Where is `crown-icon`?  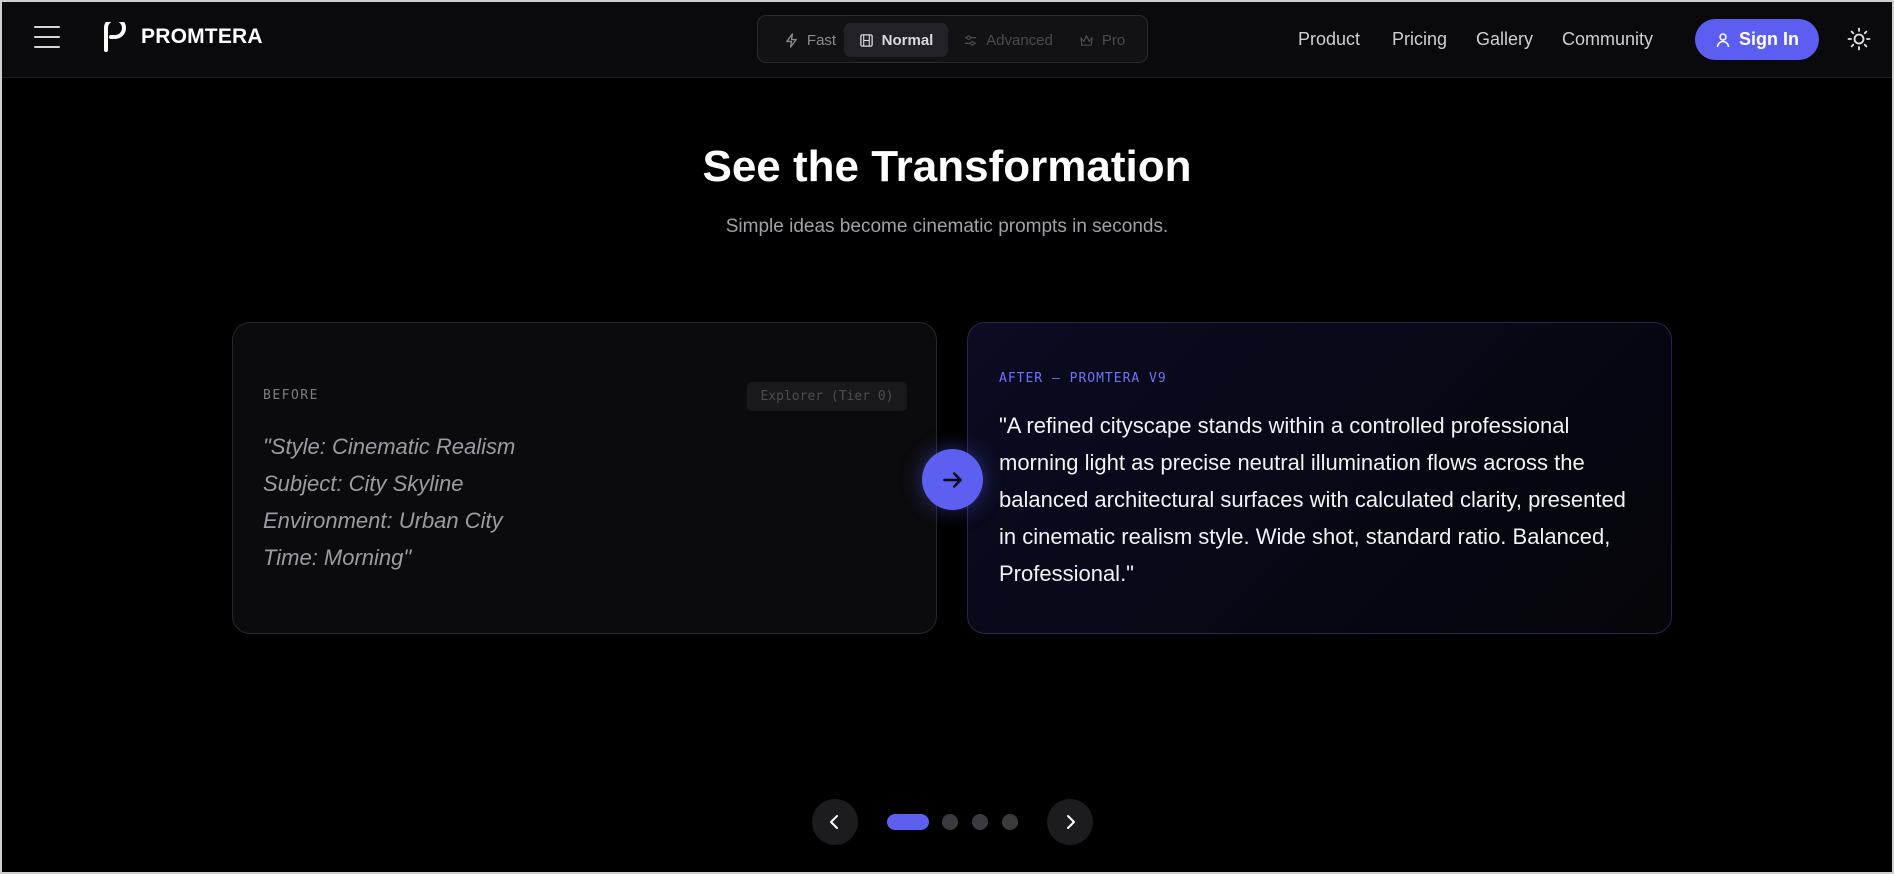
crown-icon is located at coordinates (1086, 40).